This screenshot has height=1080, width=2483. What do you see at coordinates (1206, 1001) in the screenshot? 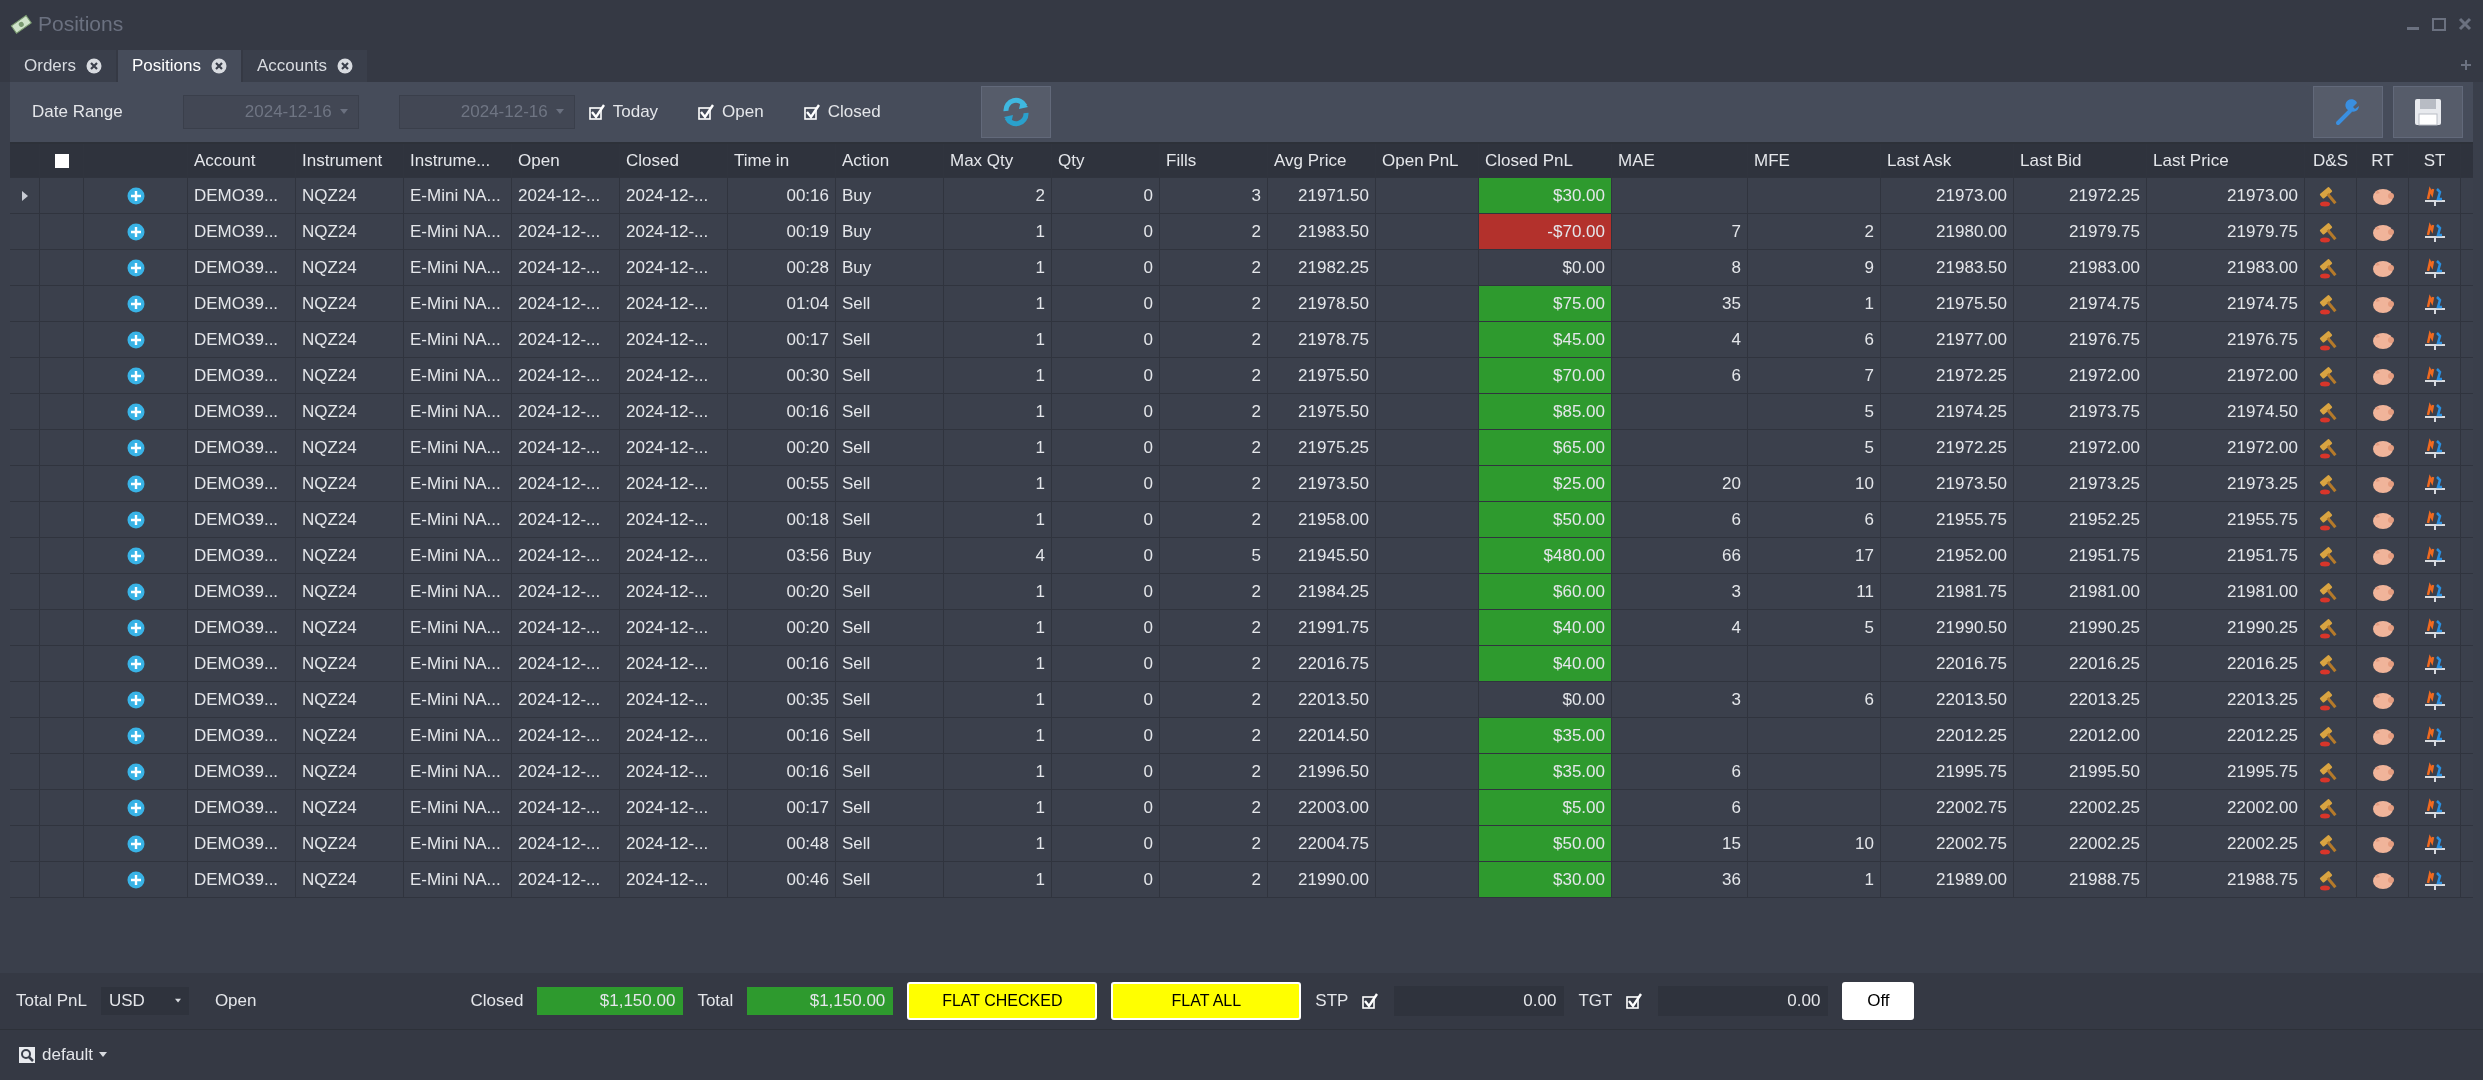
I see `flat-all-button: FLAT ALL` at bounding box center [1206, 1001].